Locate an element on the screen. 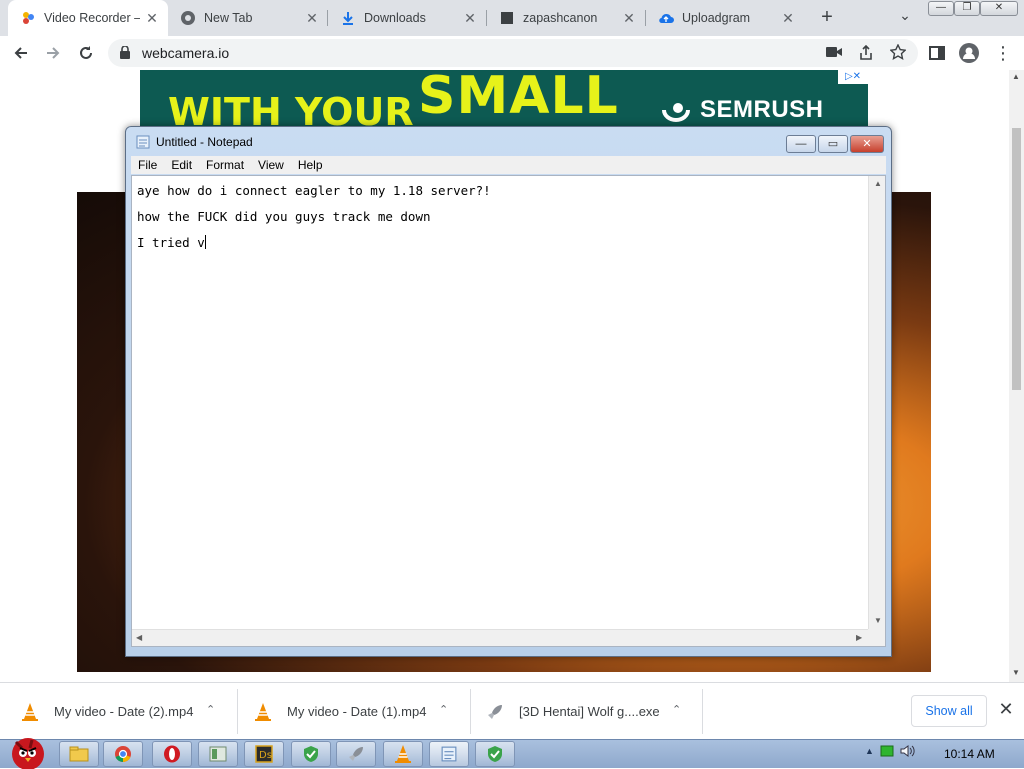 The height and width of the screenshot is (769, 1024). tab-downloads: Downloads ✕ is located at coordinates (407, 18).